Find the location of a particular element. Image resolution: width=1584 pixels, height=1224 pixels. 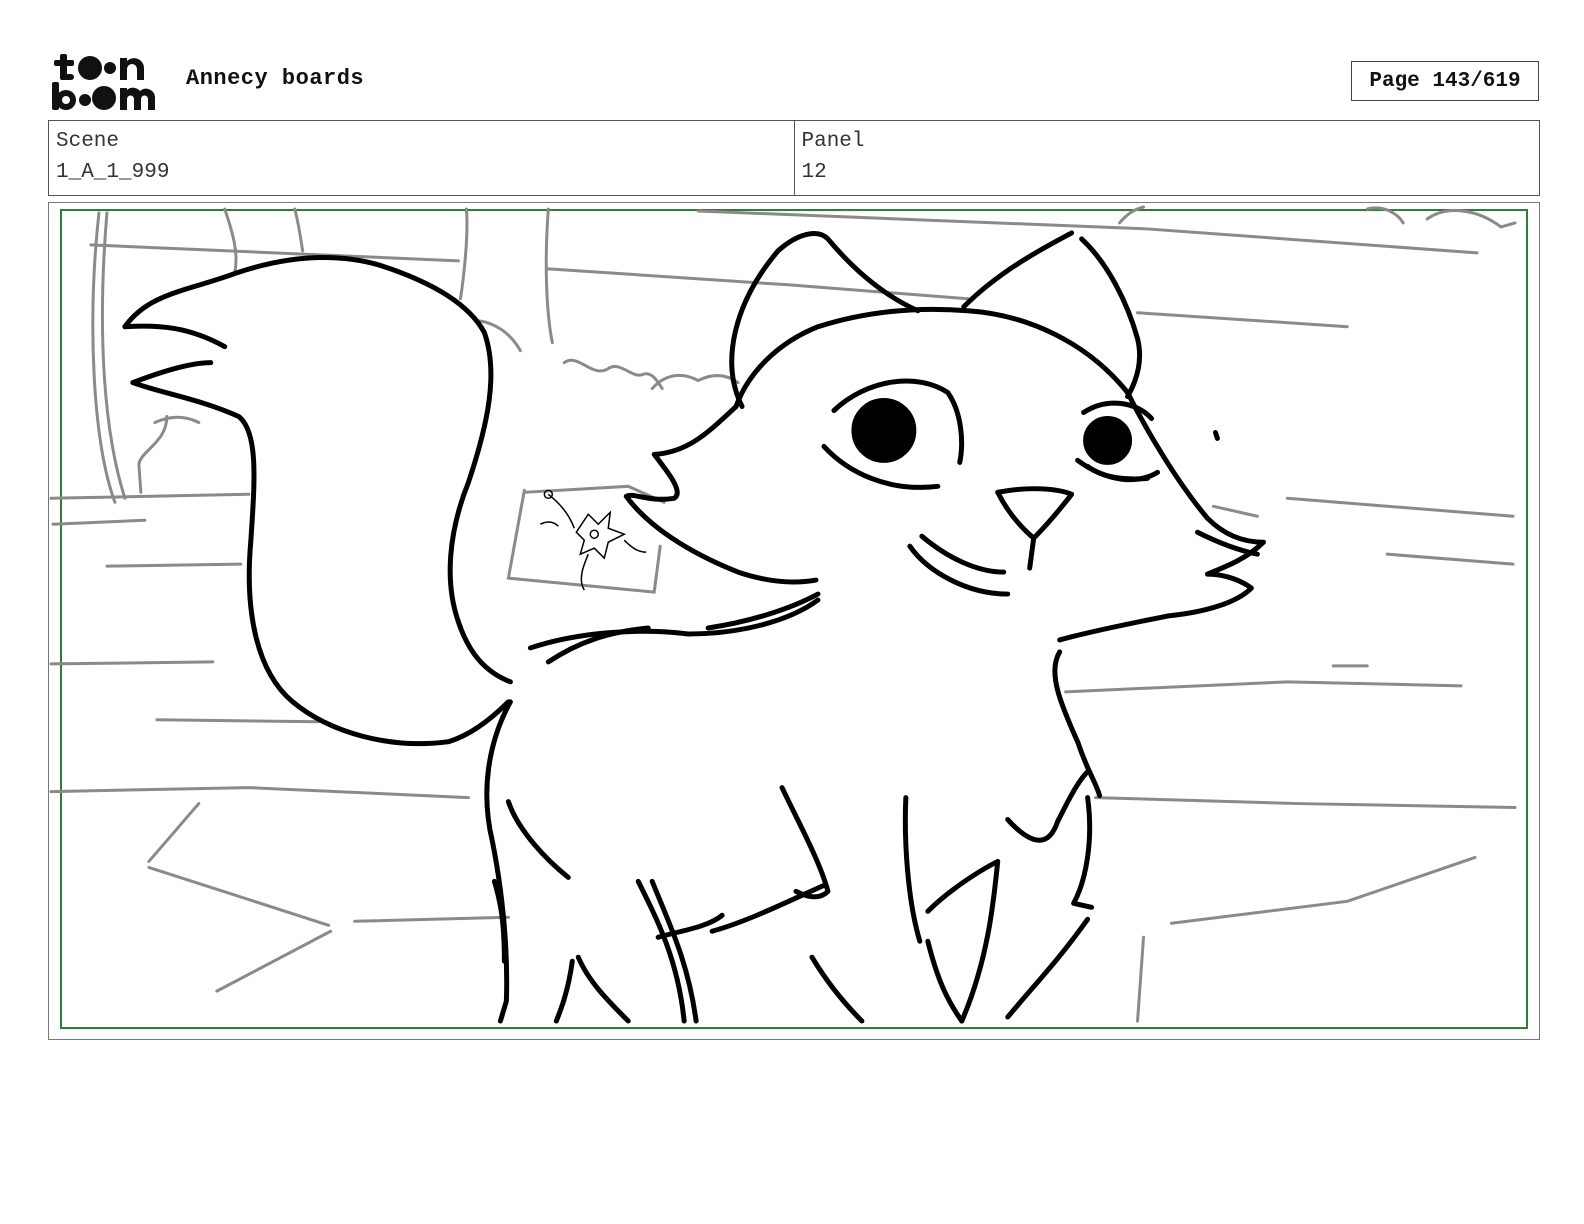

panel-cell: Panel 12 is located at coordinates (1166, 158).